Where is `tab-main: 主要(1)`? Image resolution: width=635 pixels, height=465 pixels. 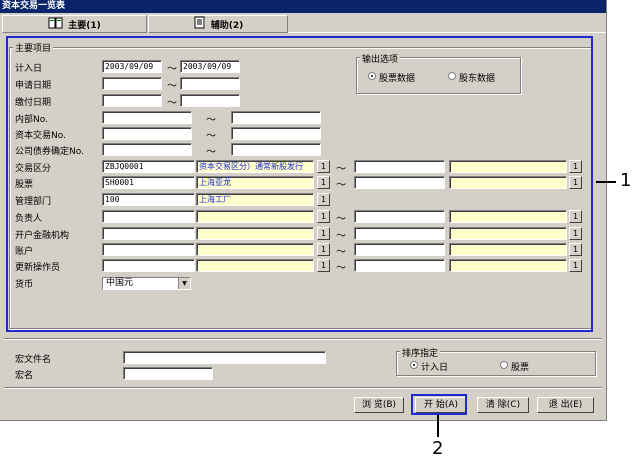 tab-main: 主要(1) is located at coordinates (74, 24).